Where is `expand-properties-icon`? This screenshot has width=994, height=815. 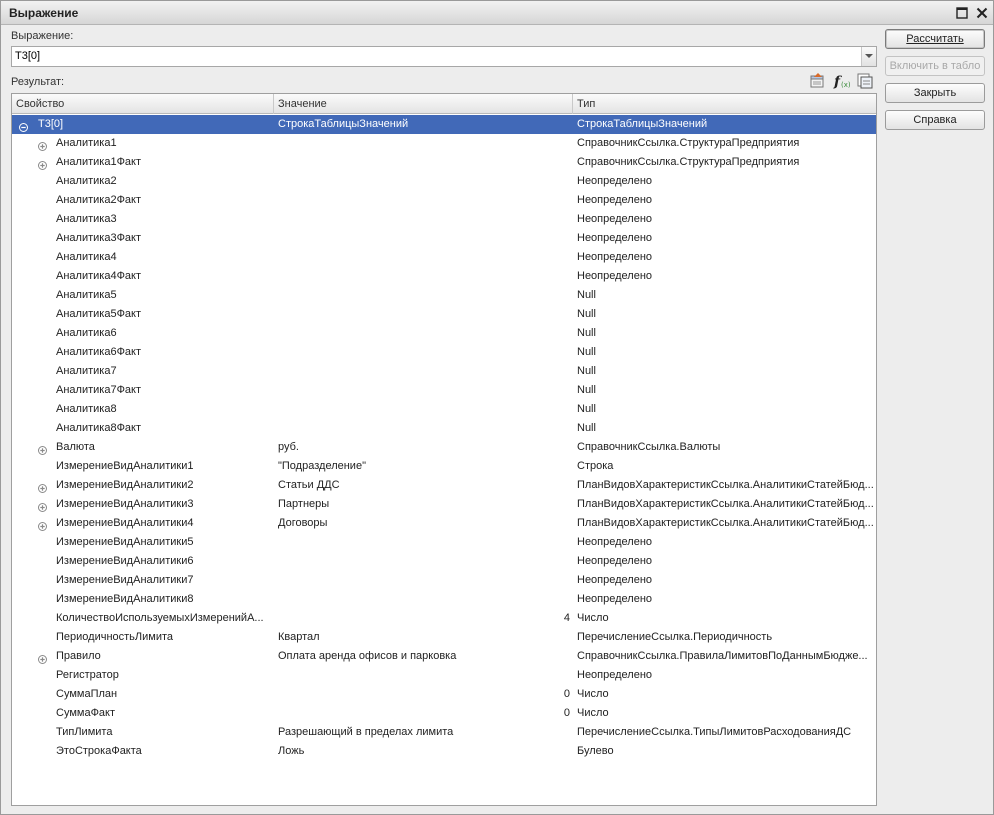
expand-properties-icon is located at coordinates (818, 81).